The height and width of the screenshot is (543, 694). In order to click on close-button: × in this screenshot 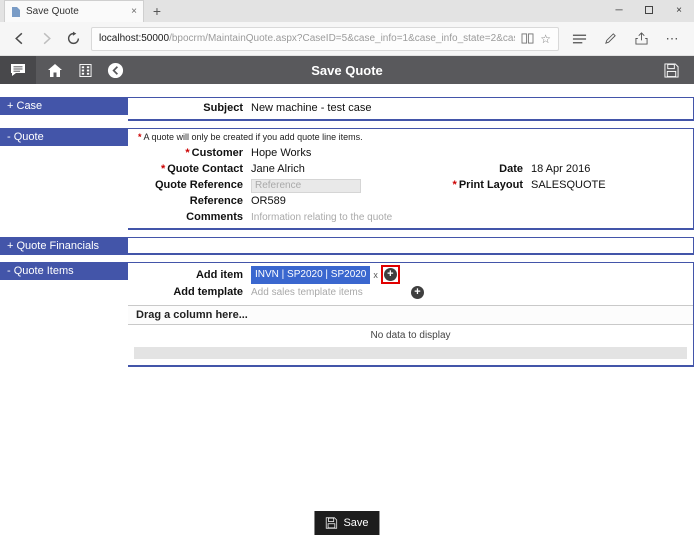, I will do `click(679, 11)`.